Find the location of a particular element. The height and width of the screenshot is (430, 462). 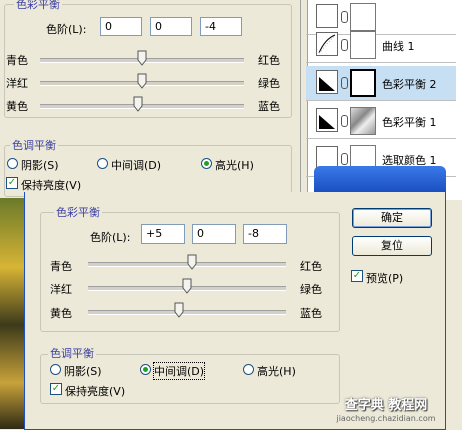

site-watermark-url: jiaocheng.chazidian.com is located at coordinates (386, 418).